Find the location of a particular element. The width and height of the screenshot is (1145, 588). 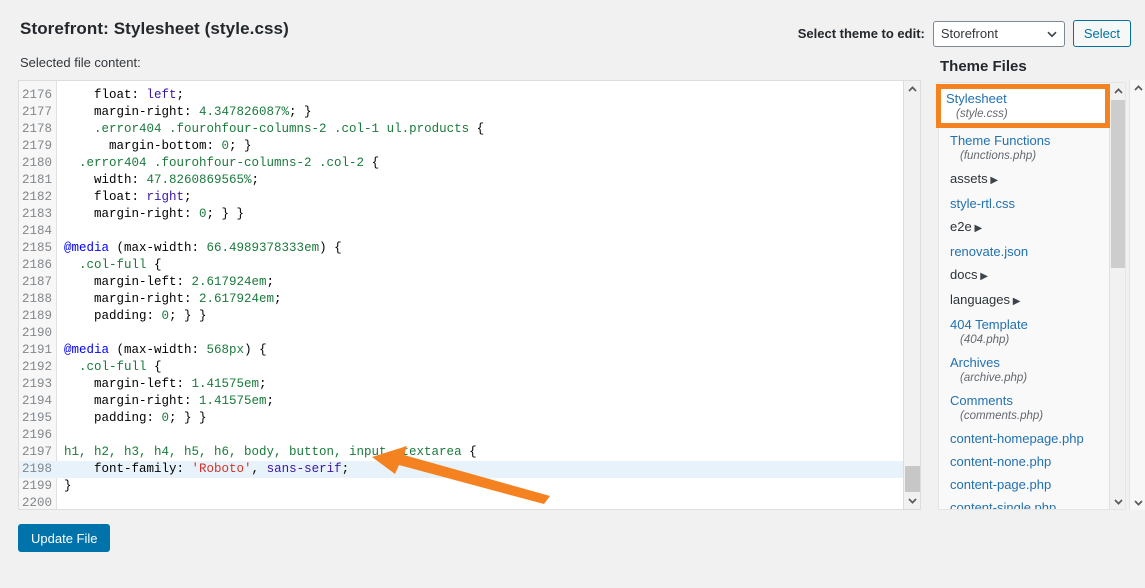

code-text: float: right; is located at coordinates (124, 197).